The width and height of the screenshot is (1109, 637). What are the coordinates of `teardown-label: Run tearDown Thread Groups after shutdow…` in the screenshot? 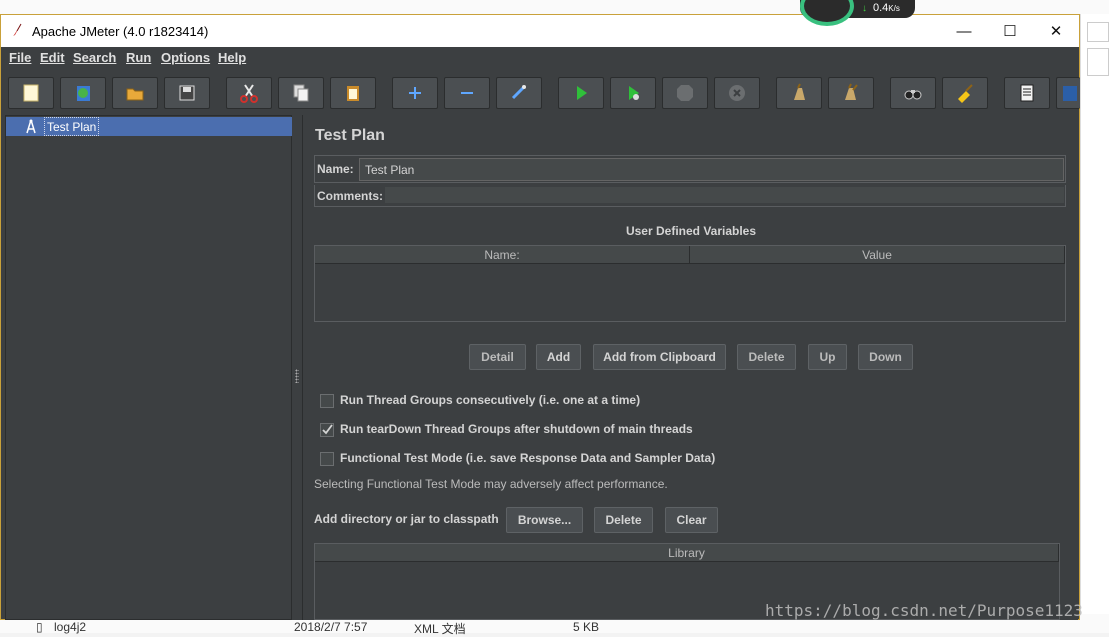 It's located at (516, 429).